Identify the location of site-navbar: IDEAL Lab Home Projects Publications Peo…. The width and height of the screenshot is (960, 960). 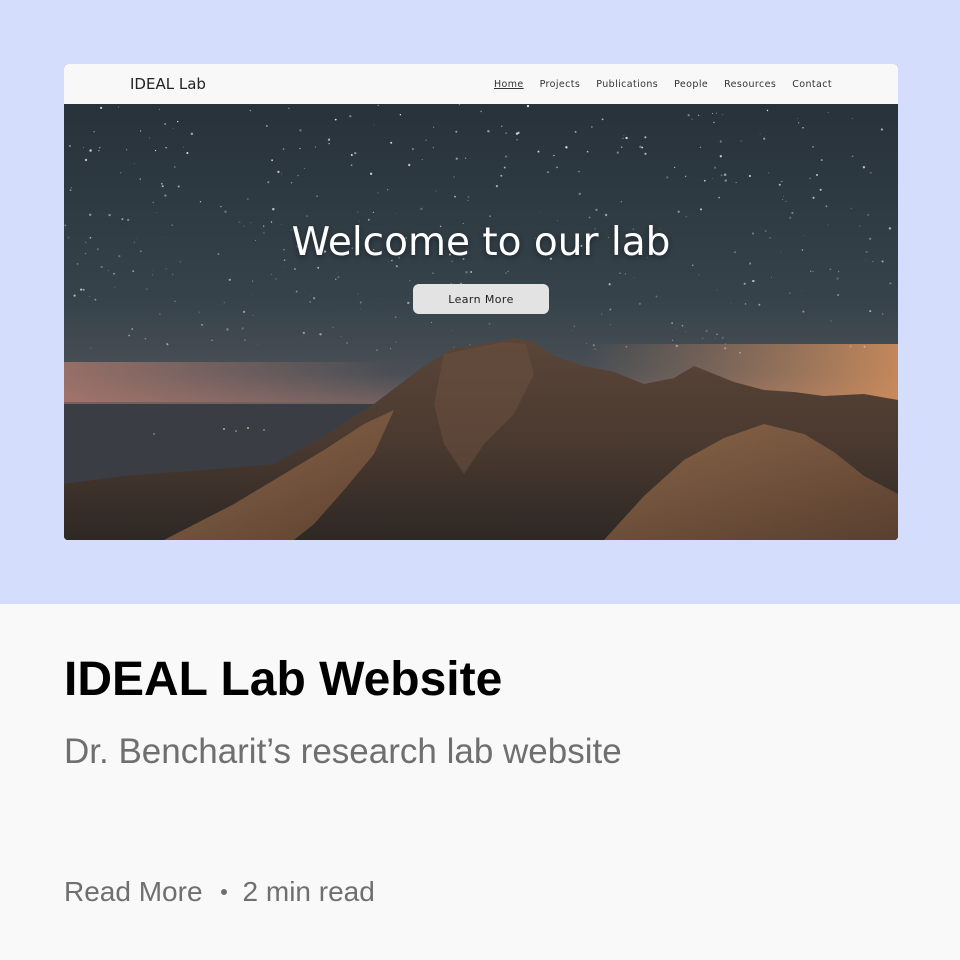
(481, 84).